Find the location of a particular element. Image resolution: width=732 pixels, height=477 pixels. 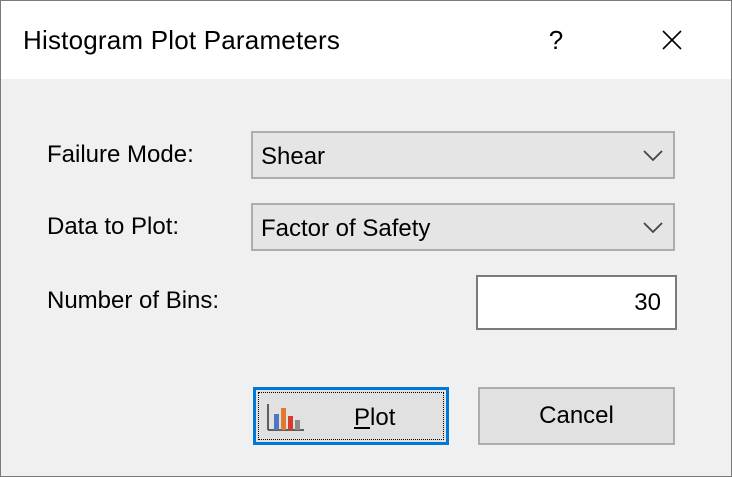

help-button: ? is located at coordinates (556, 40).